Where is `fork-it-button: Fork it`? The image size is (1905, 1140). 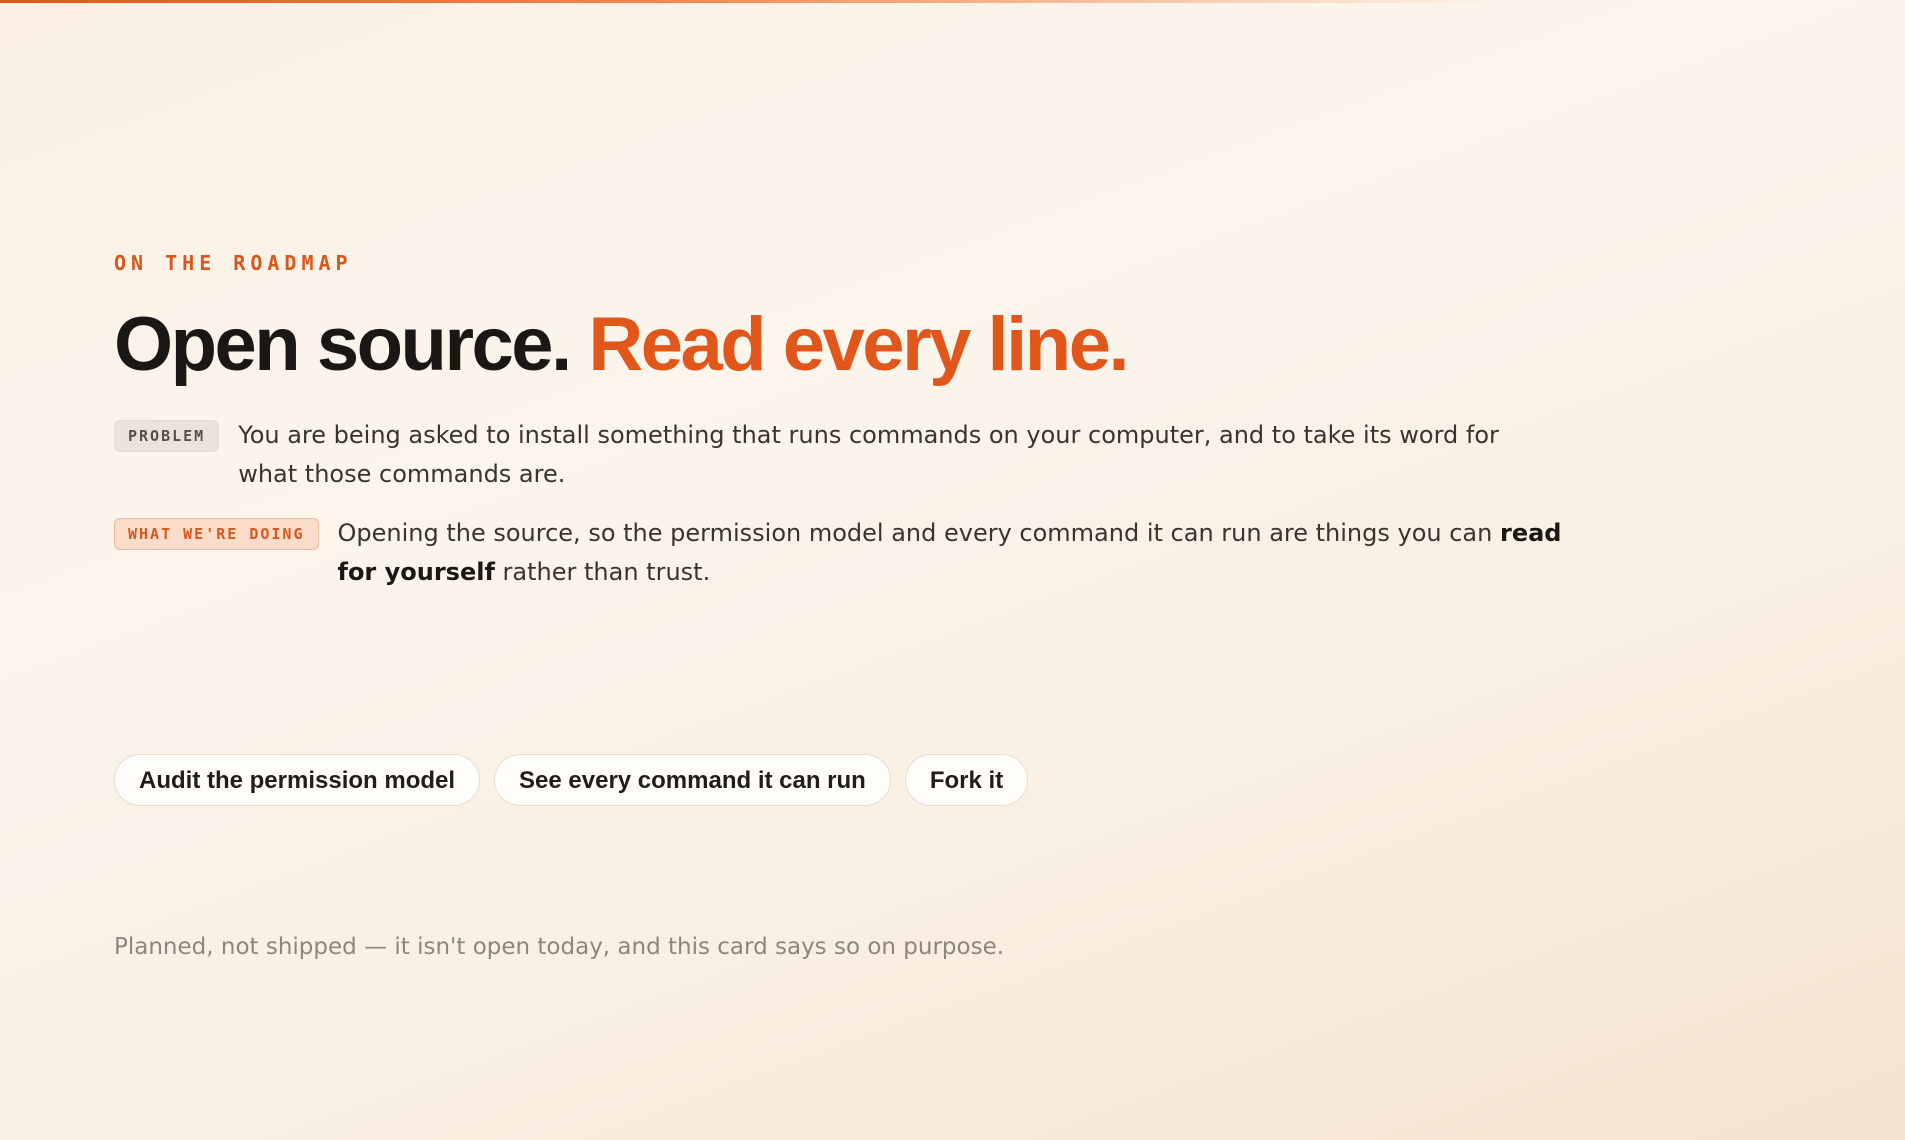
fork-it-button: Fork it is located at coordinates (966, 780).